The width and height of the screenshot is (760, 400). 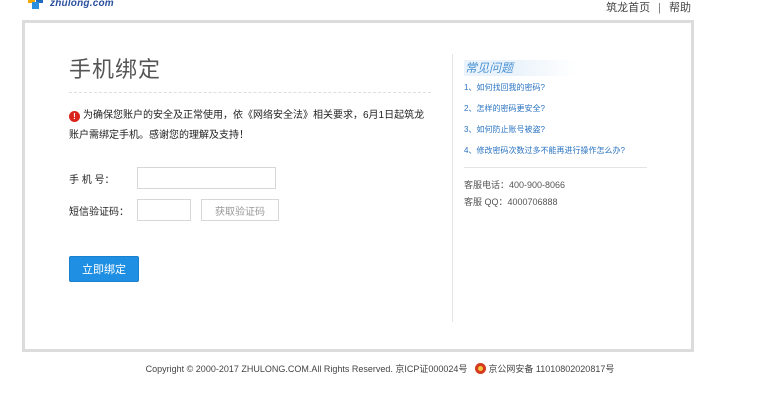 I want to click on bind-now-button: 立即绑定, so click(x=104, y=269).